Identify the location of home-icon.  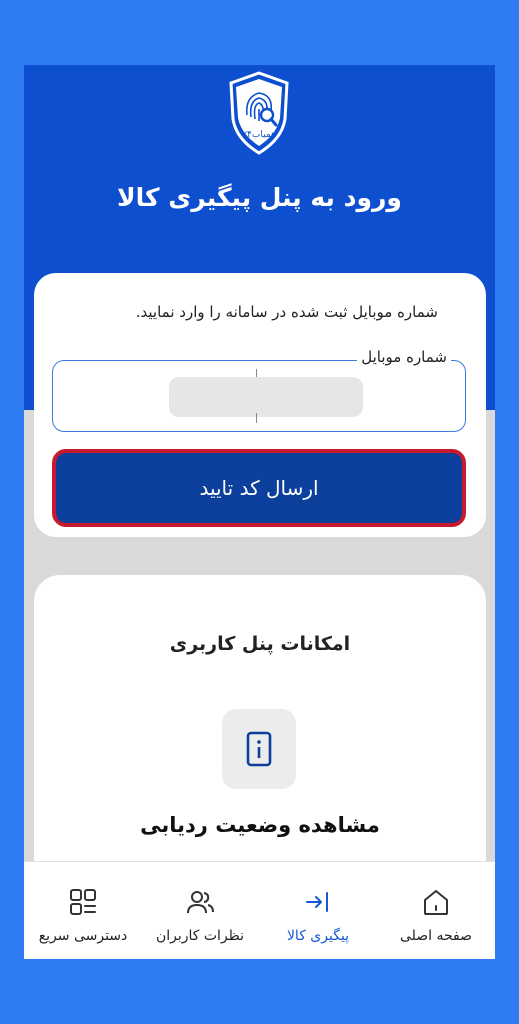
(436, 902).